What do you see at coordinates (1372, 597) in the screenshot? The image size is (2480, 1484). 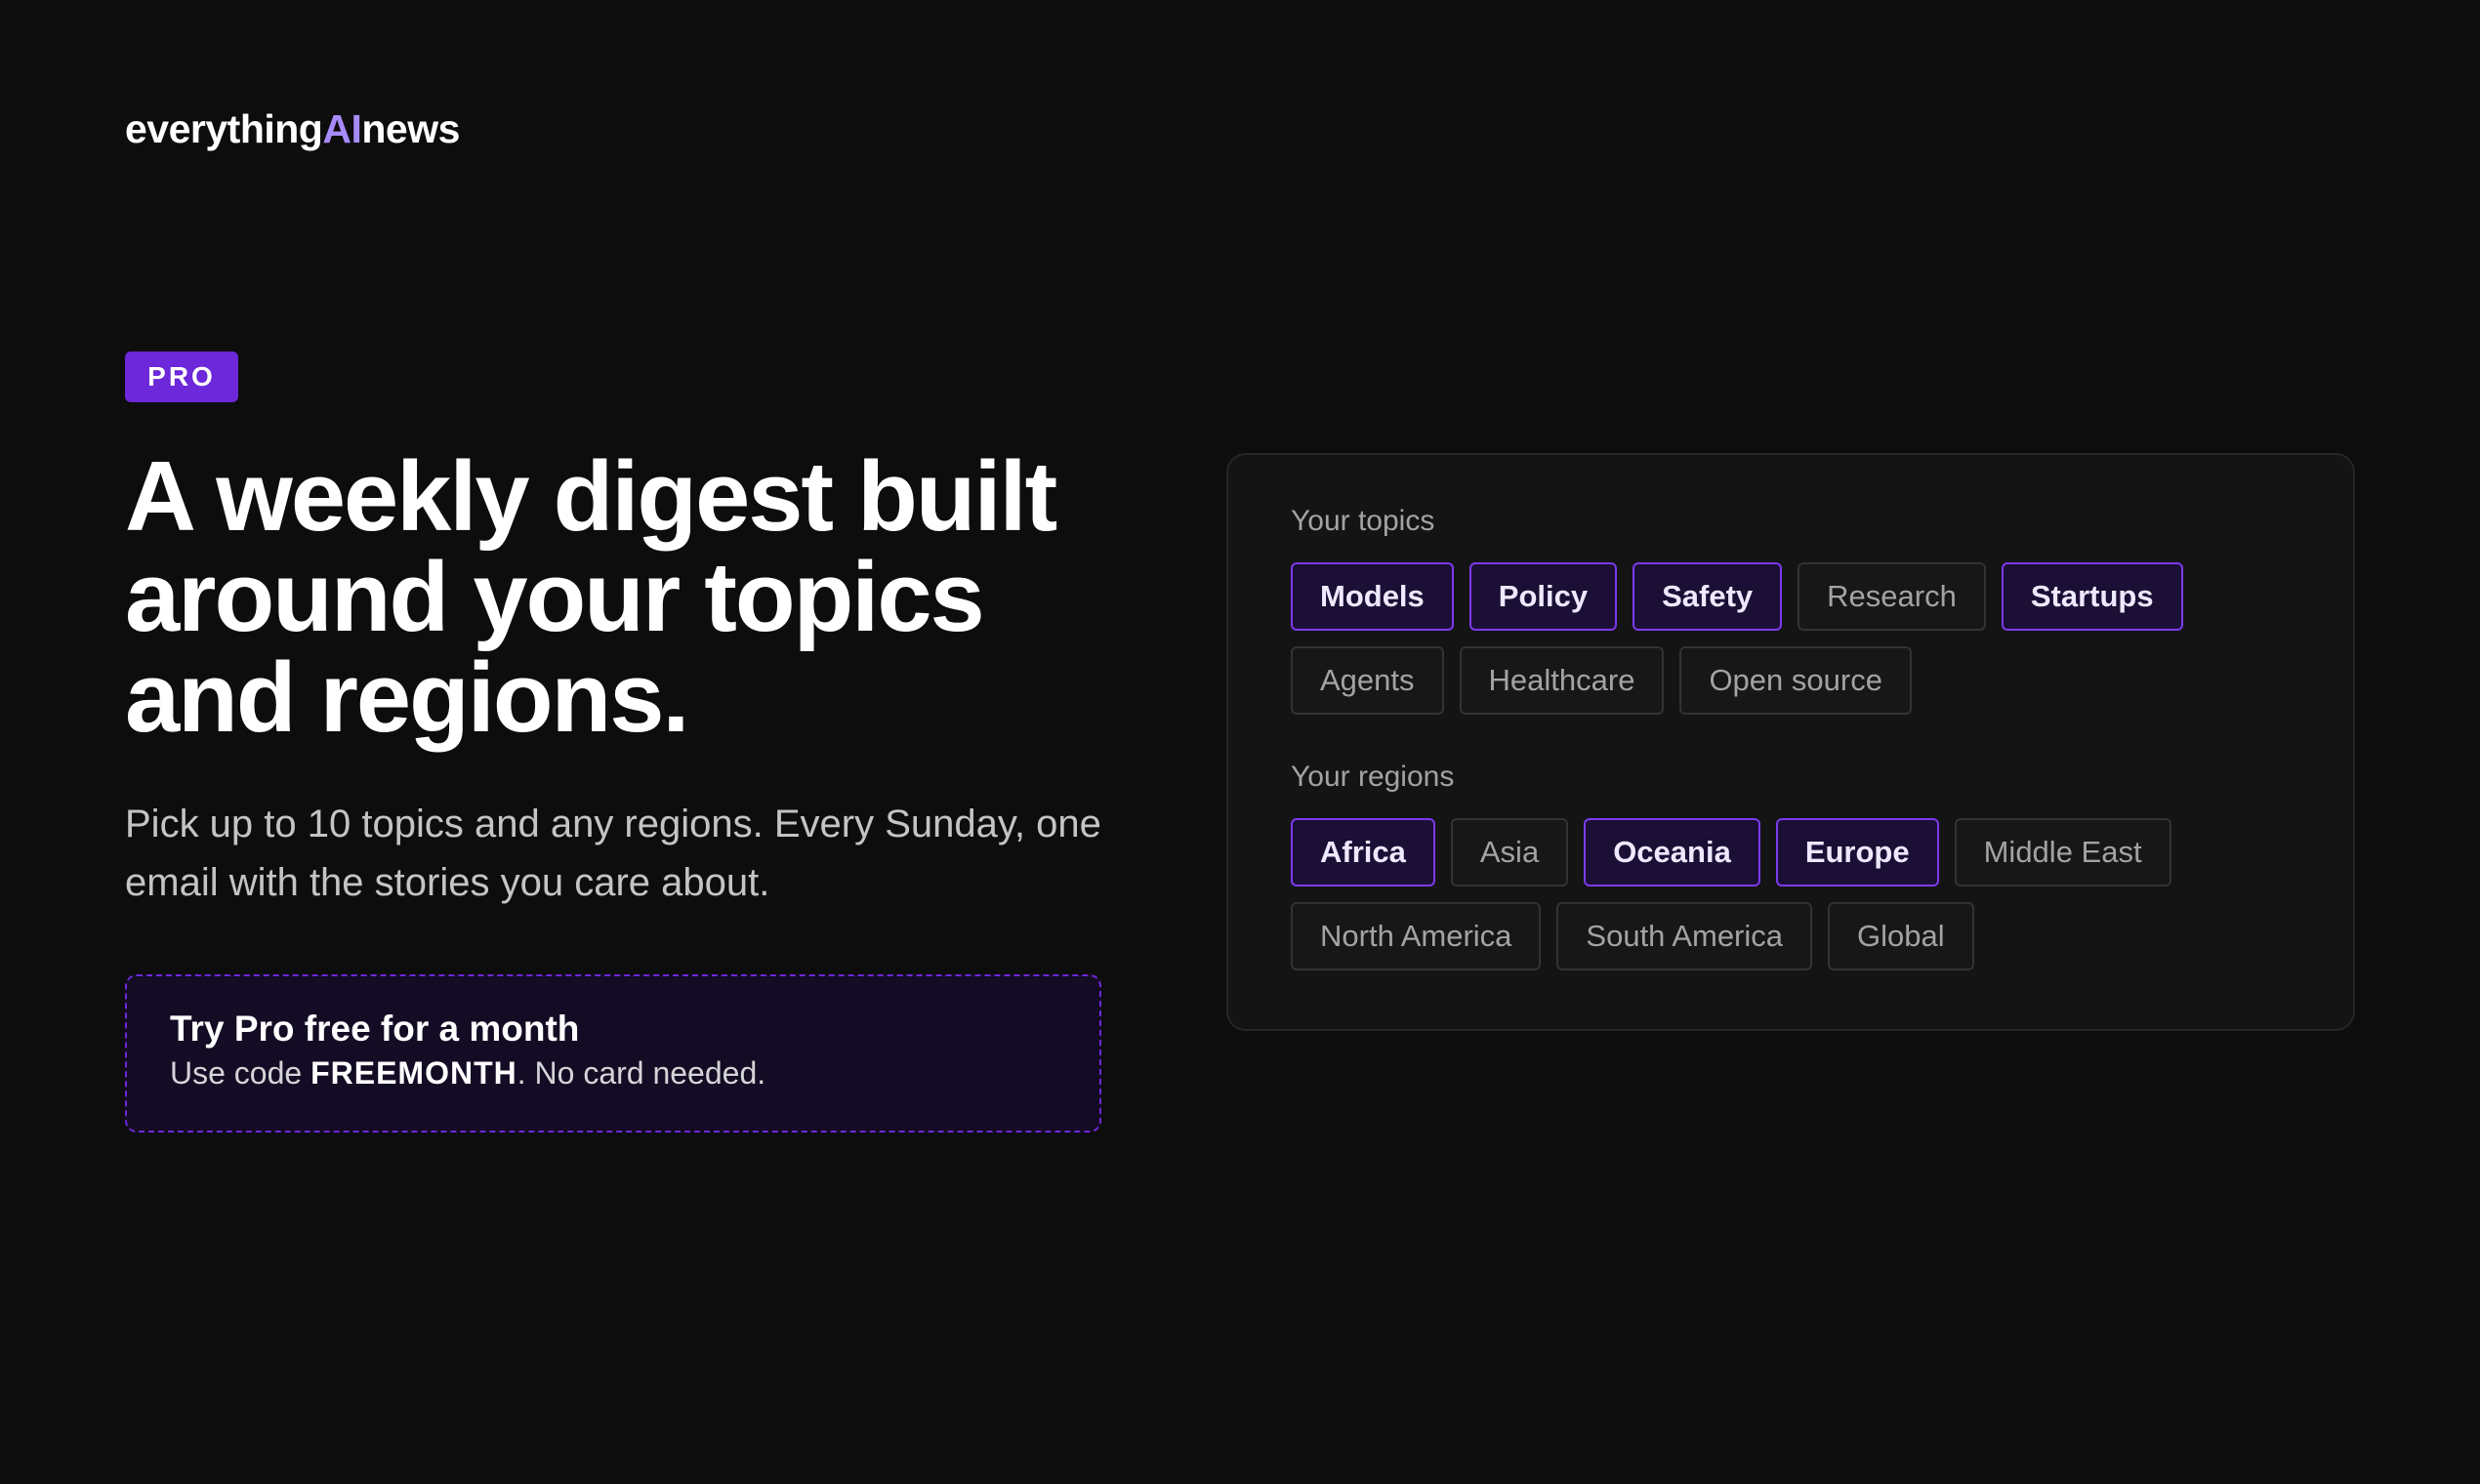 I see `topic-chip-models: Models` at bounding box center [1372, 597].